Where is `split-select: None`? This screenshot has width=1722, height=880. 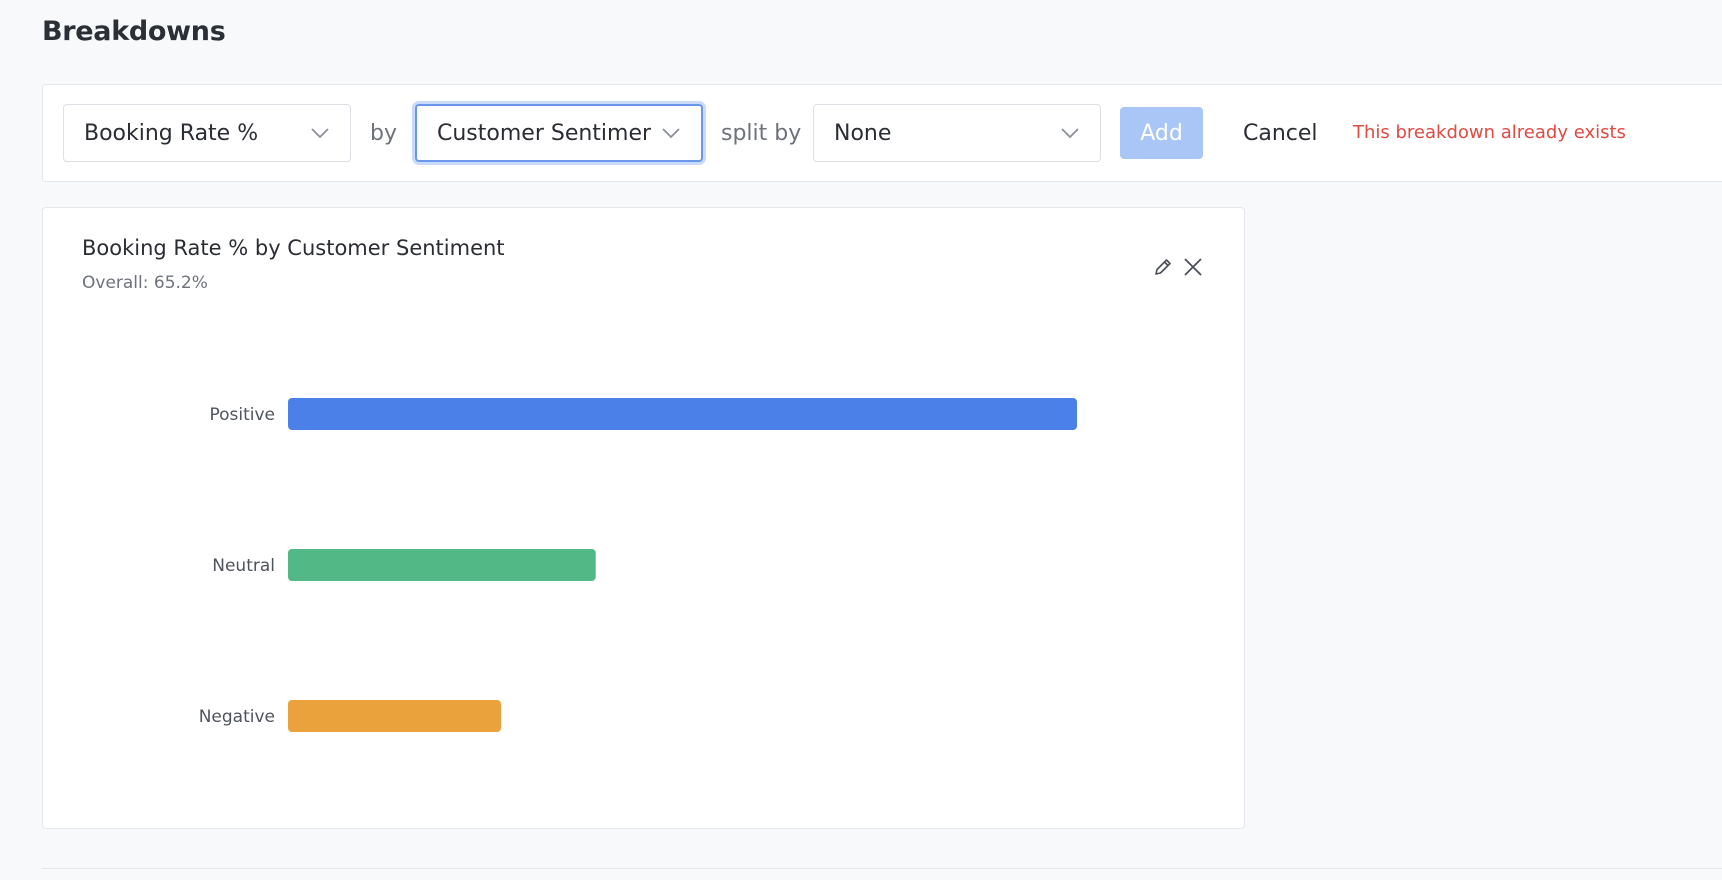 split-select: None is located at coordinates (957, 133).